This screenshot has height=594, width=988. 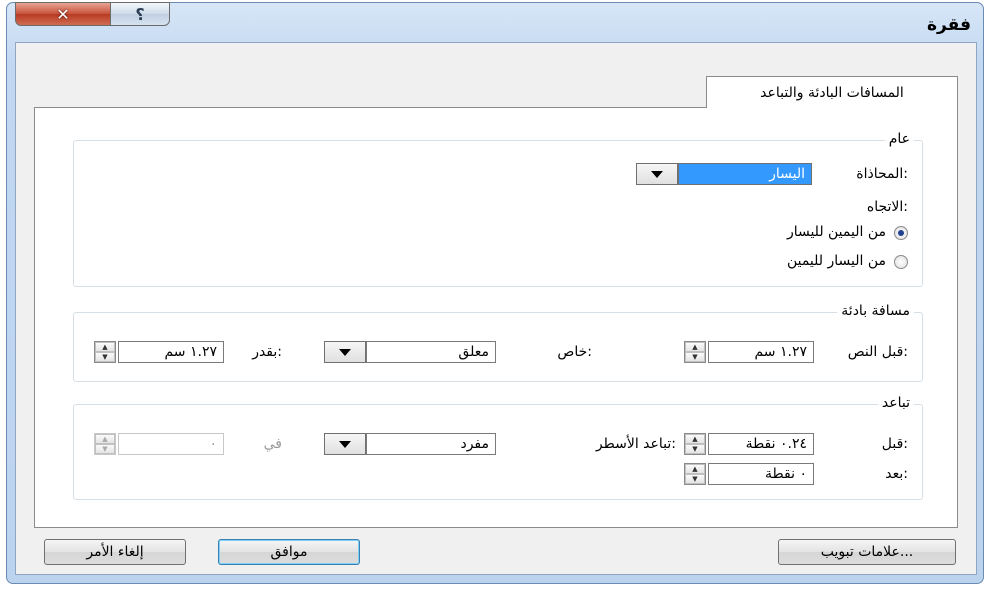 What do you see at coordinates (574, 352) in the screenshot?
I see `special-label: خاص:` at bounding box center [574, 352].